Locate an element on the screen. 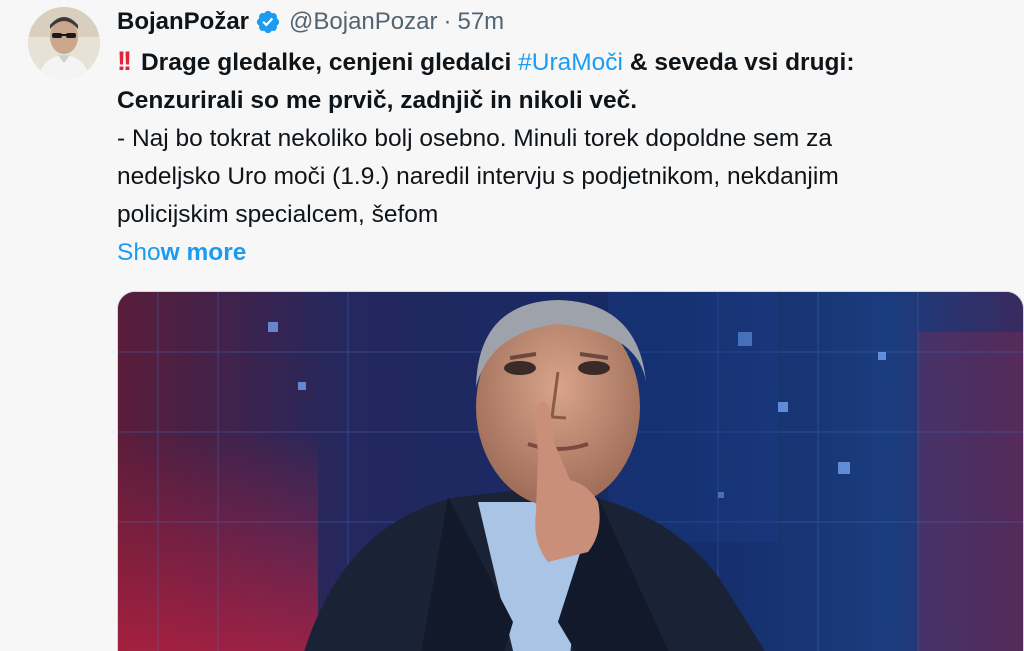 The height and width of the screenshot is (651, 1024). tweet-text-line-5: policijskim specialcem, šefom is located at coordinates (278, 214).